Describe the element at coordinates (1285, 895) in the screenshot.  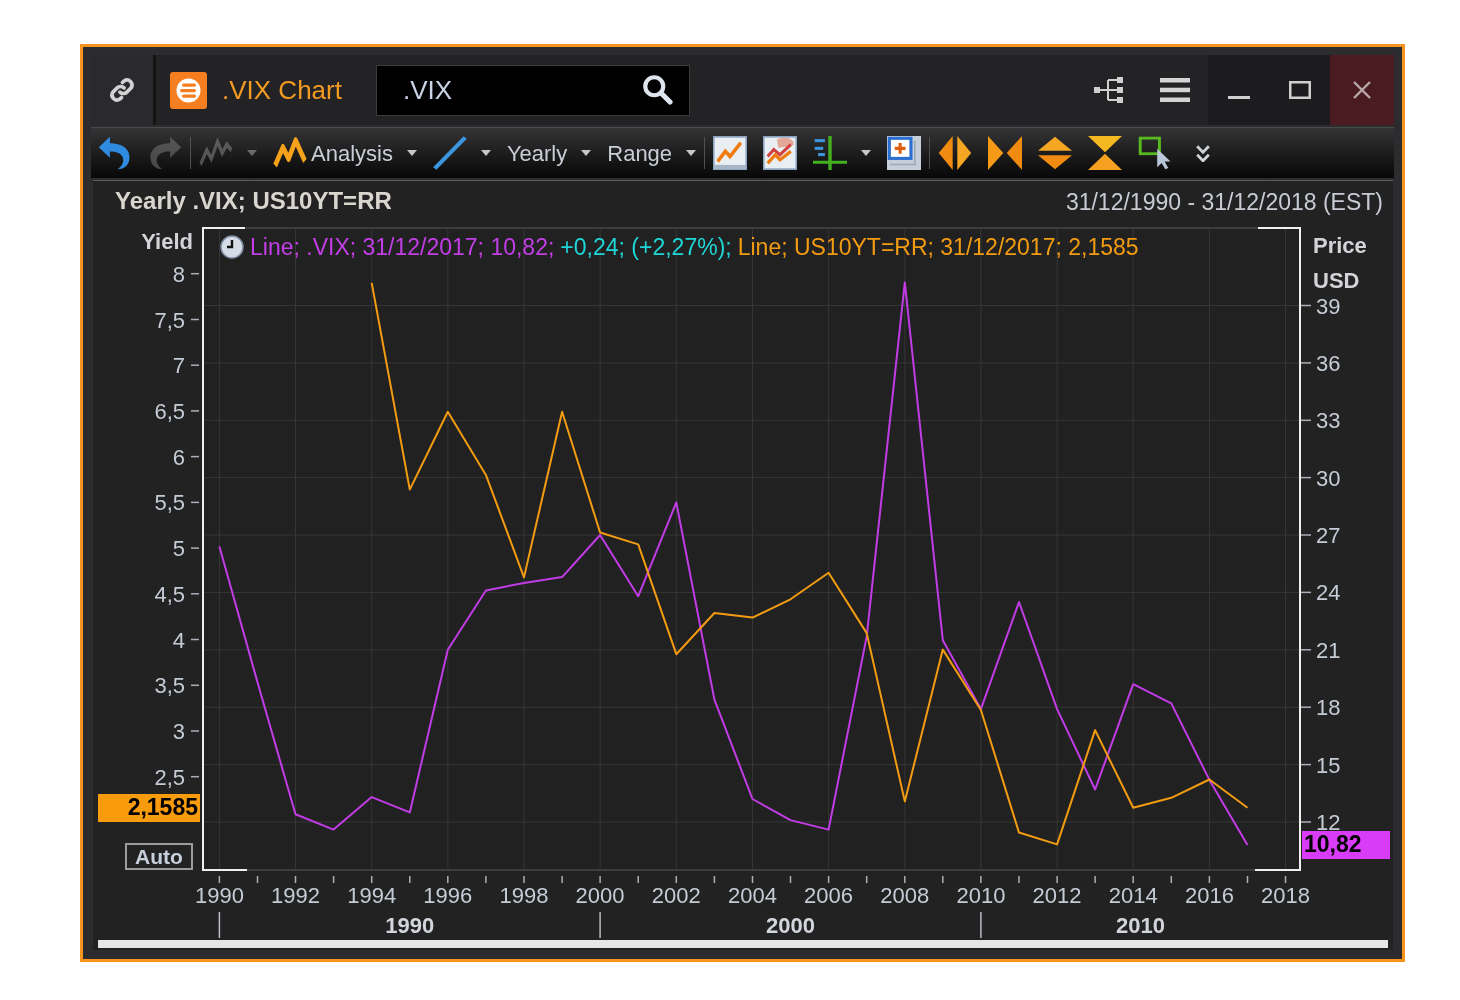
I see `axis-label: 2018` at that location.